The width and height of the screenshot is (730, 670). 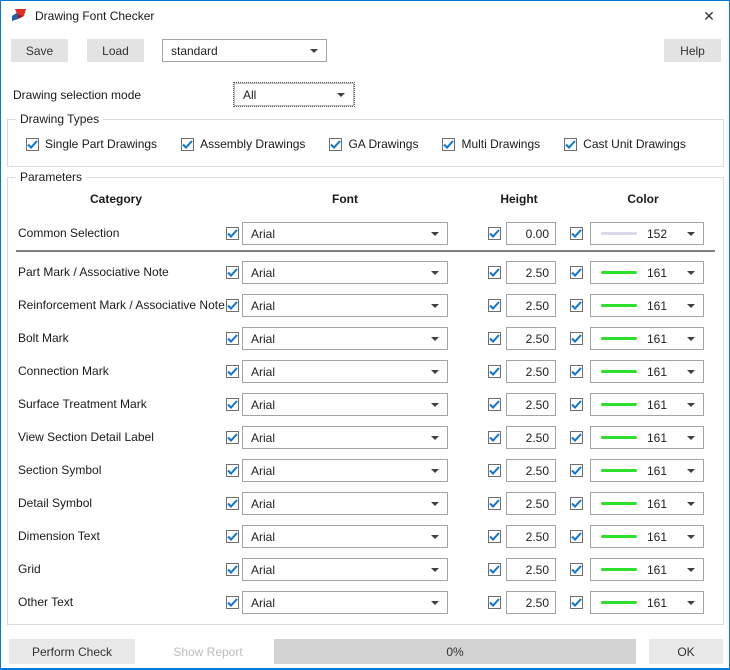 What do you see at coordinates (373, 144) in the screenshot?
I see `drawing-type-item: GA Drawings` at bounding box center [373, 144].